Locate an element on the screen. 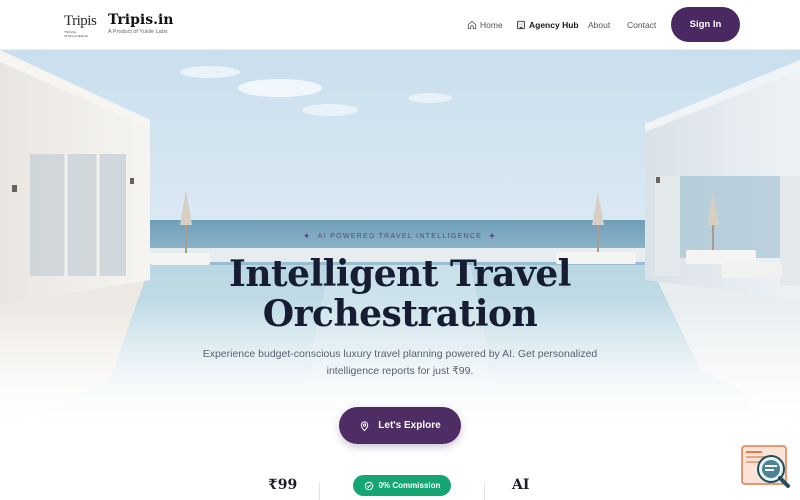 The width and height of the screenshot is (800, 500). check-circle-icon is located at coordinates (368, 485).